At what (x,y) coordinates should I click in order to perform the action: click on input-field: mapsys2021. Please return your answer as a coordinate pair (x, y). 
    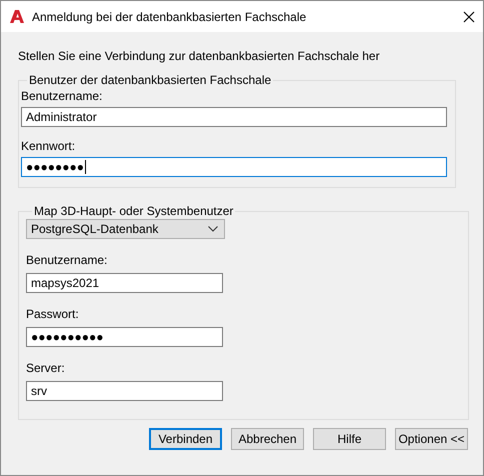
    Looking at the image, I should click on (124, 283).